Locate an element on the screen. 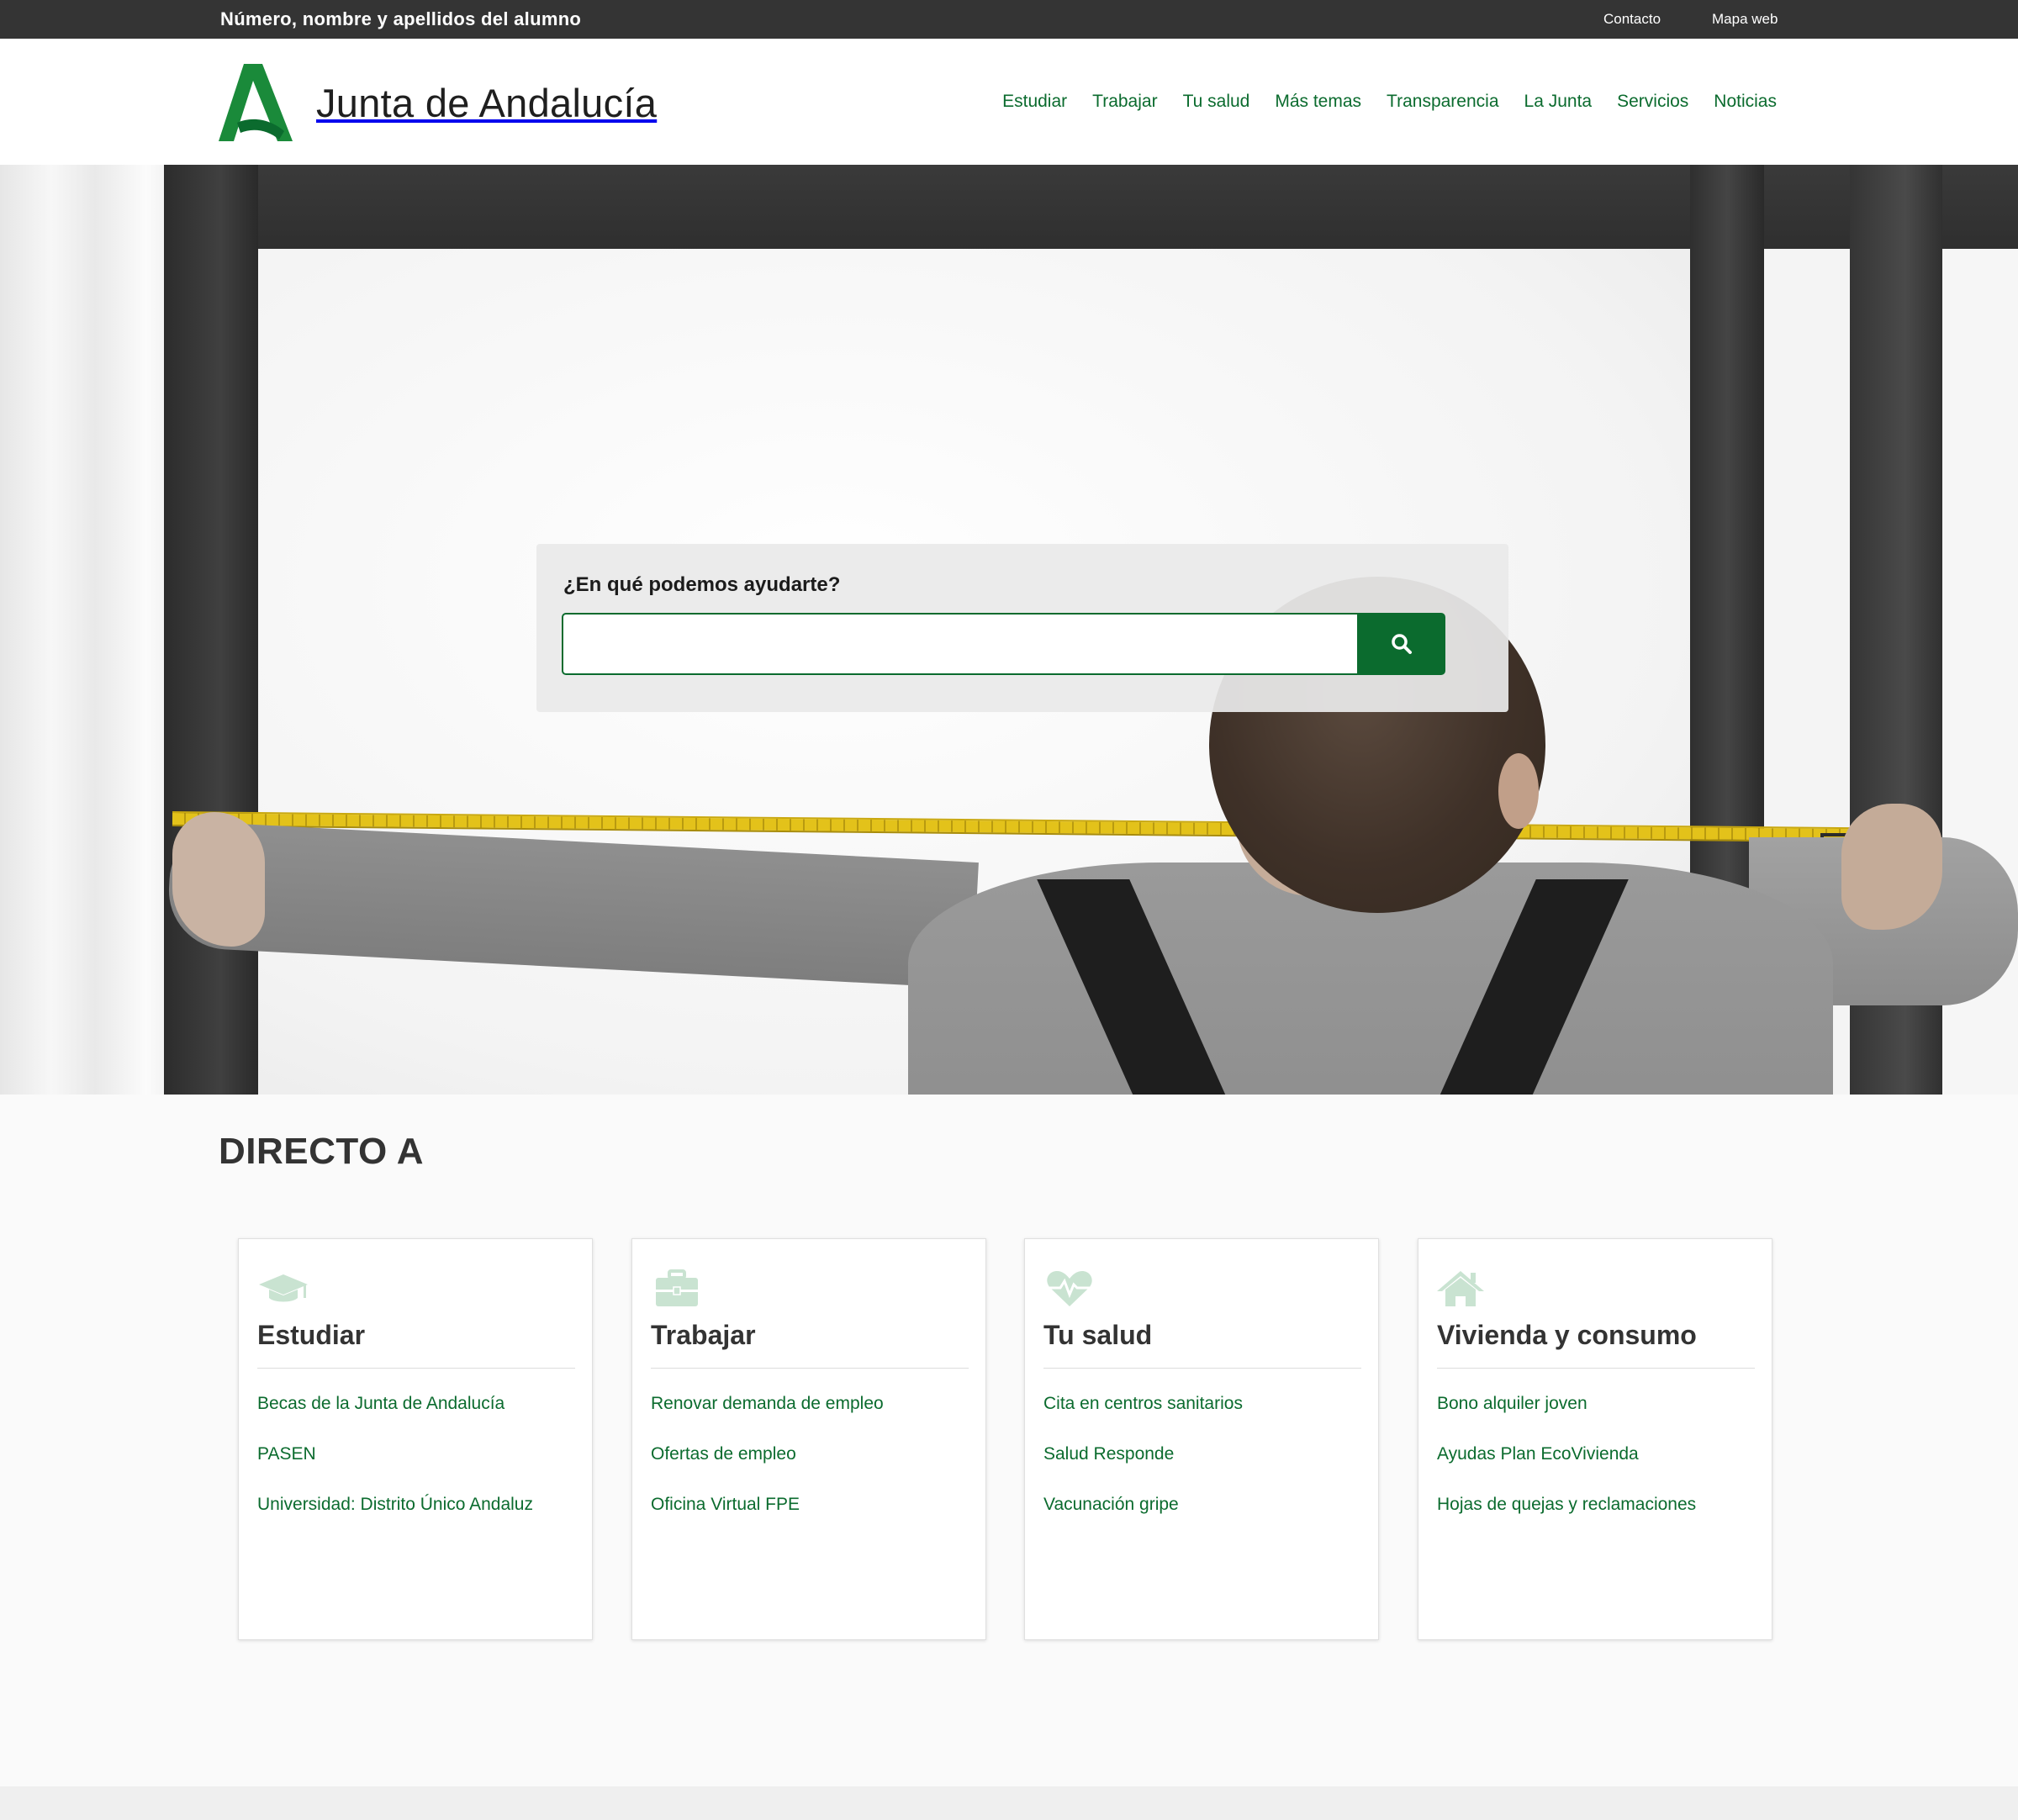 The width and height of the screenshot is (2018, 1820). junta-a-logo-icon is located at coordinates (256, 102).